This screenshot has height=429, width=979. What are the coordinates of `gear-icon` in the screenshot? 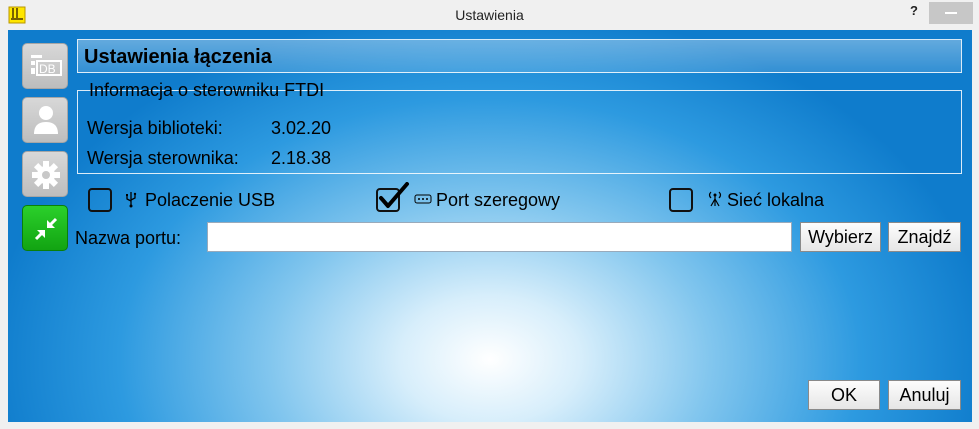 It's located at (46, 175).